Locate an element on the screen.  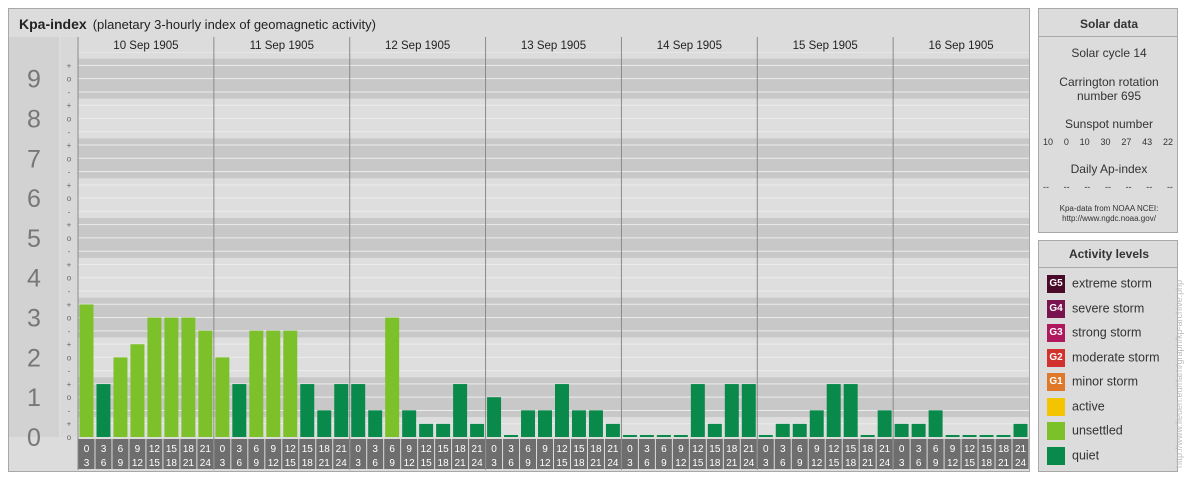
day-label: 11 Sep 1905 is located at coordinates (282, 46).